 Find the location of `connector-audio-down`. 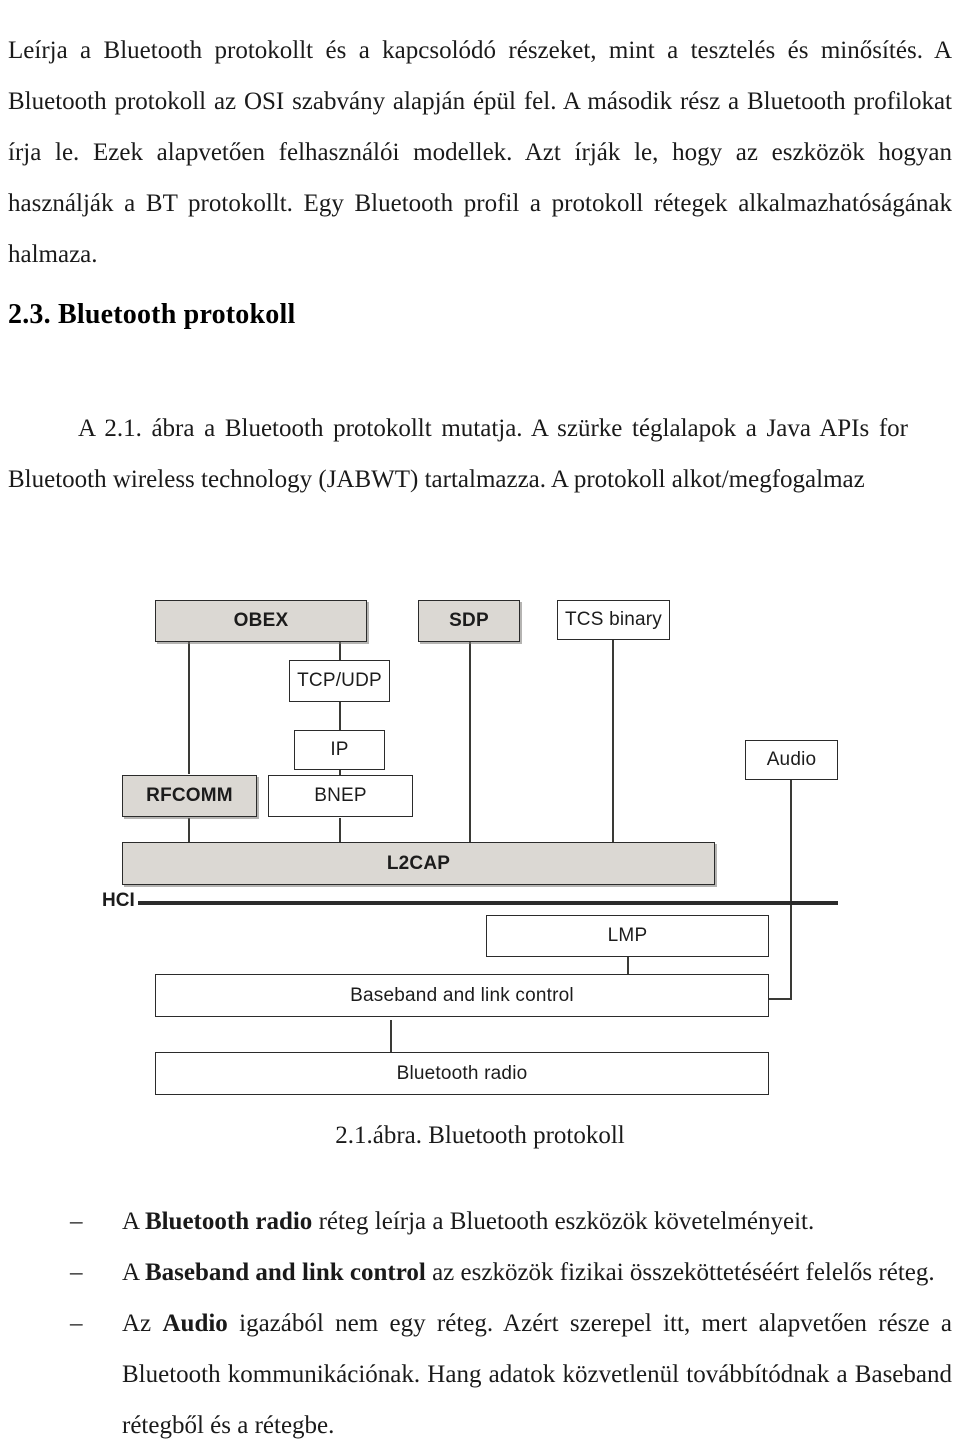

connector-audio-down is located at coordinates (791, 889).